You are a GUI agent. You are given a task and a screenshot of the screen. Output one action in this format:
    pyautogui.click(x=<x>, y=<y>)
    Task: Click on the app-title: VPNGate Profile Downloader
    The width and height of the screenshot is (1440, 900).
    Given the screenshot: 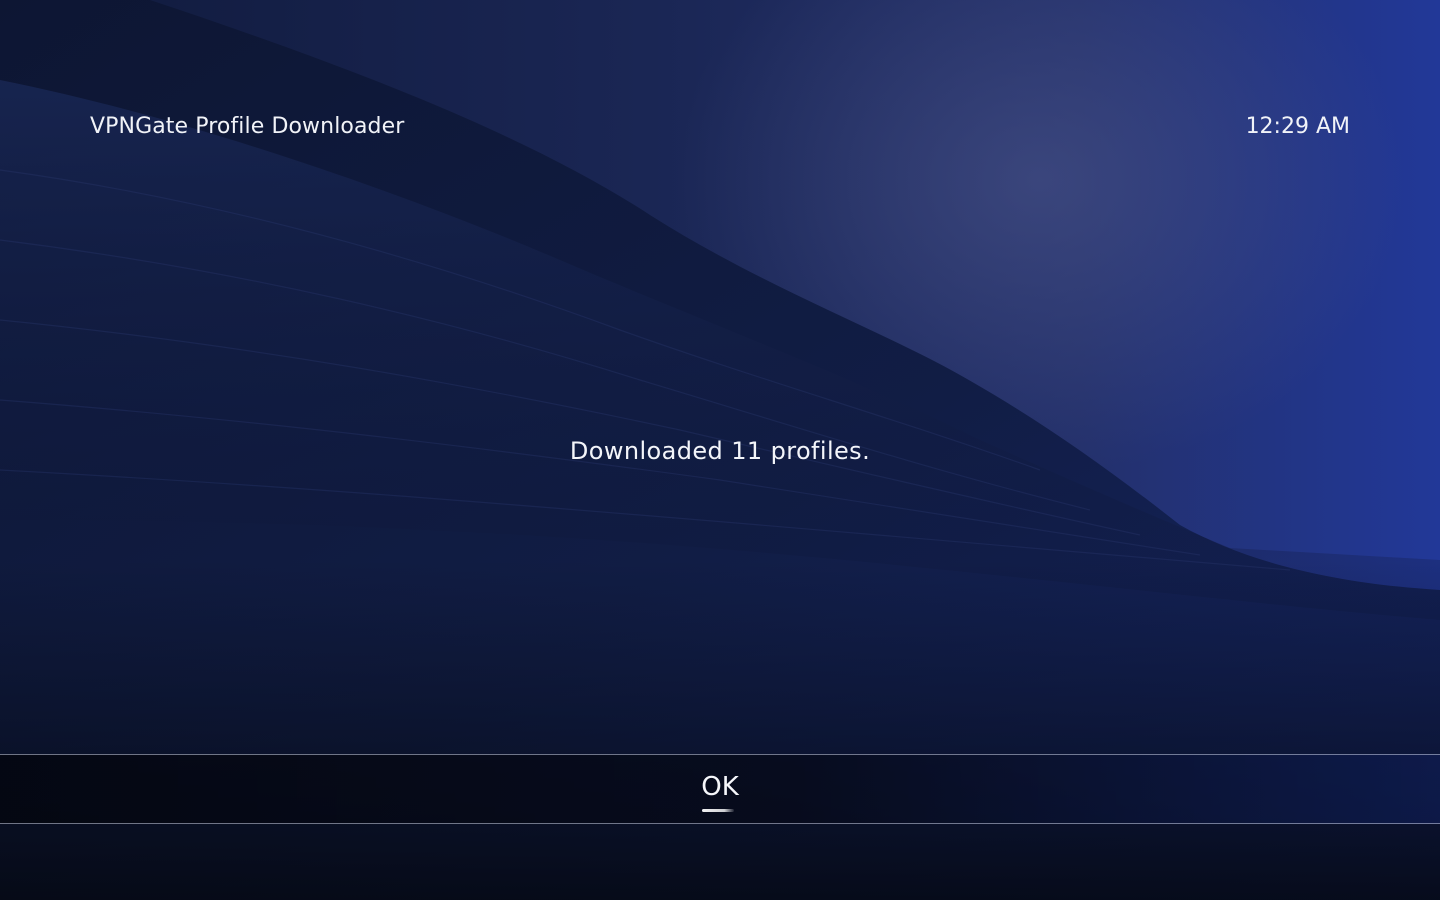 What is the action you would take?
    pyautogui.click(x=247, y=126)
    